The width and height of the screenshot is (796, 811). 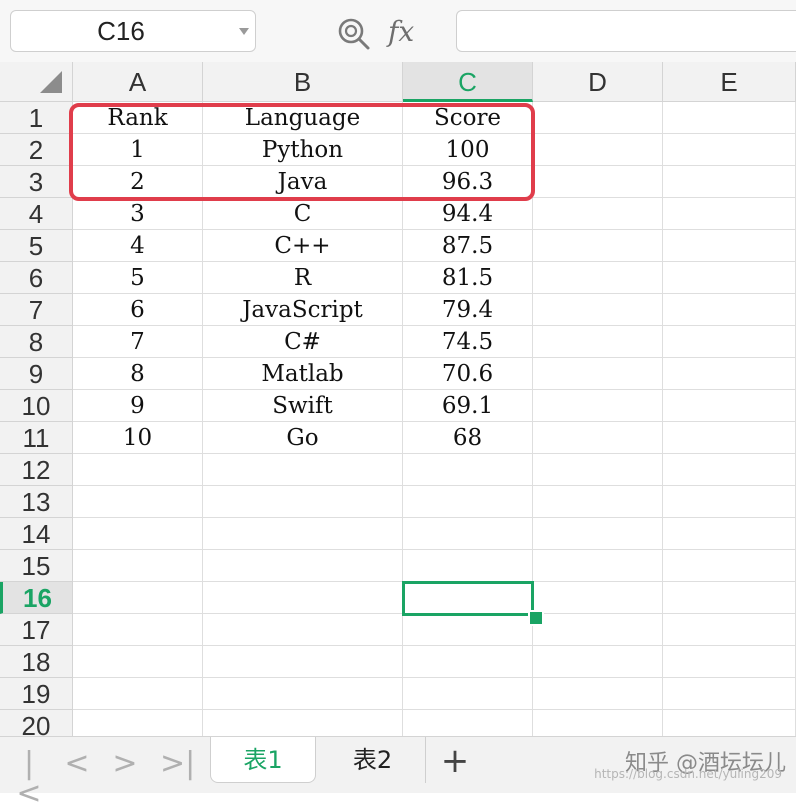 I want to click on row-header-13: 13, so click(x=36, y=502).